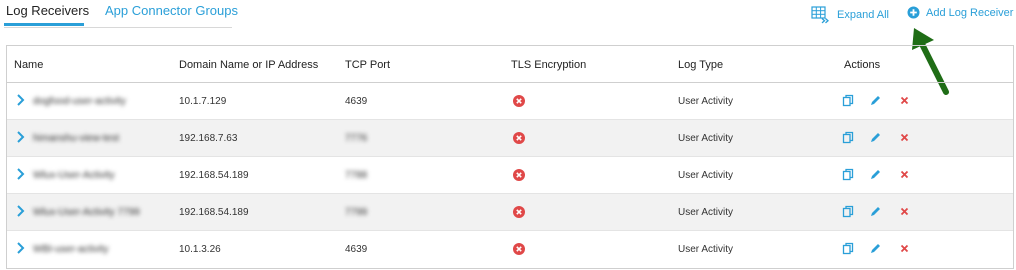  I want to click on receiver-port: 7776, so click(356, 138).